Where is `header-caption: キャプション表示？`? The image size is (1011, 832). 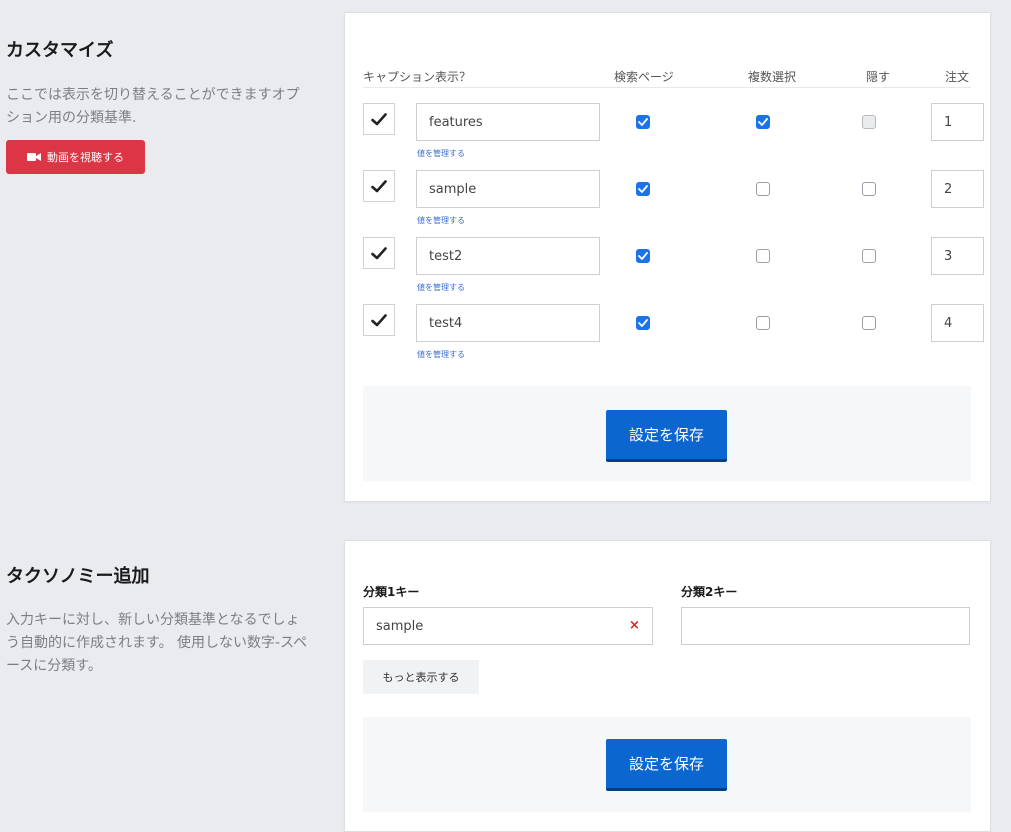
header-caption: キャプション表示？ is located at coordinates (417, 77).